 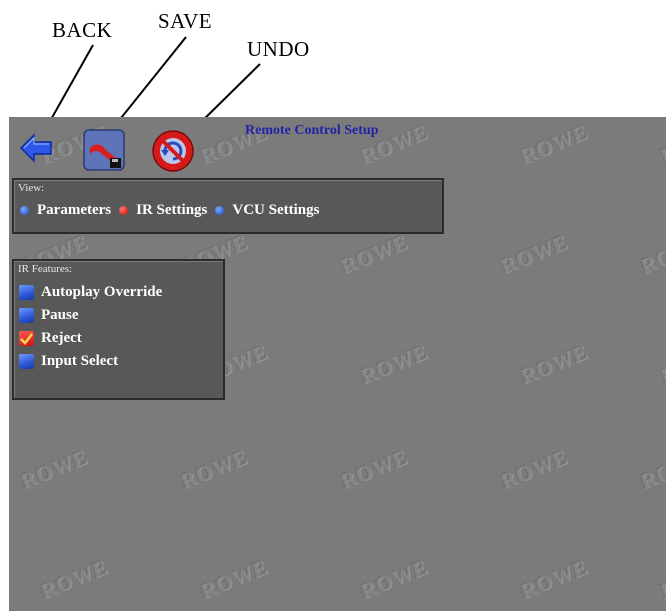 What do you see at coordinates (45, 269) in the screenshot?
I see `ir-features-panel-title: IR Features:` at bounding box center [45, 269].